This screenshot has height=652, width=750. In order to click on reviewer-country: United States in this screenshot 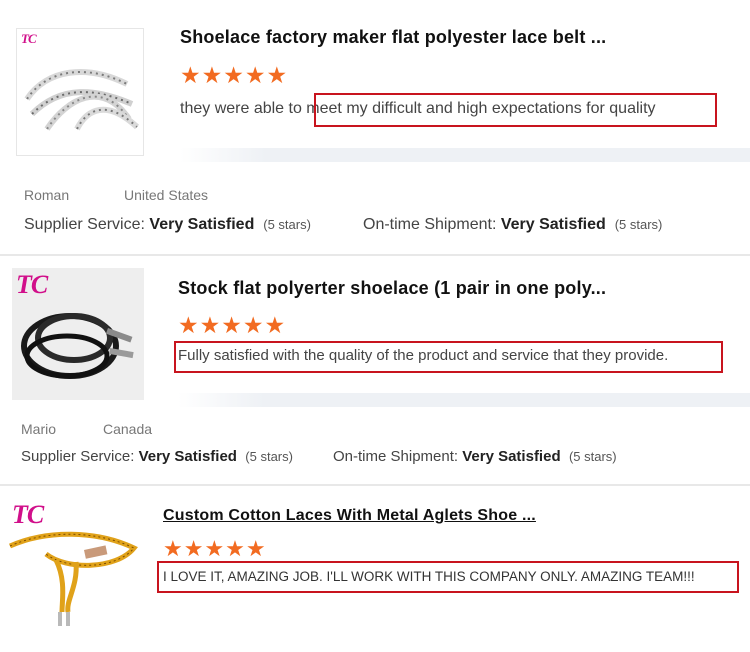, I will do `click(166, 195)`.